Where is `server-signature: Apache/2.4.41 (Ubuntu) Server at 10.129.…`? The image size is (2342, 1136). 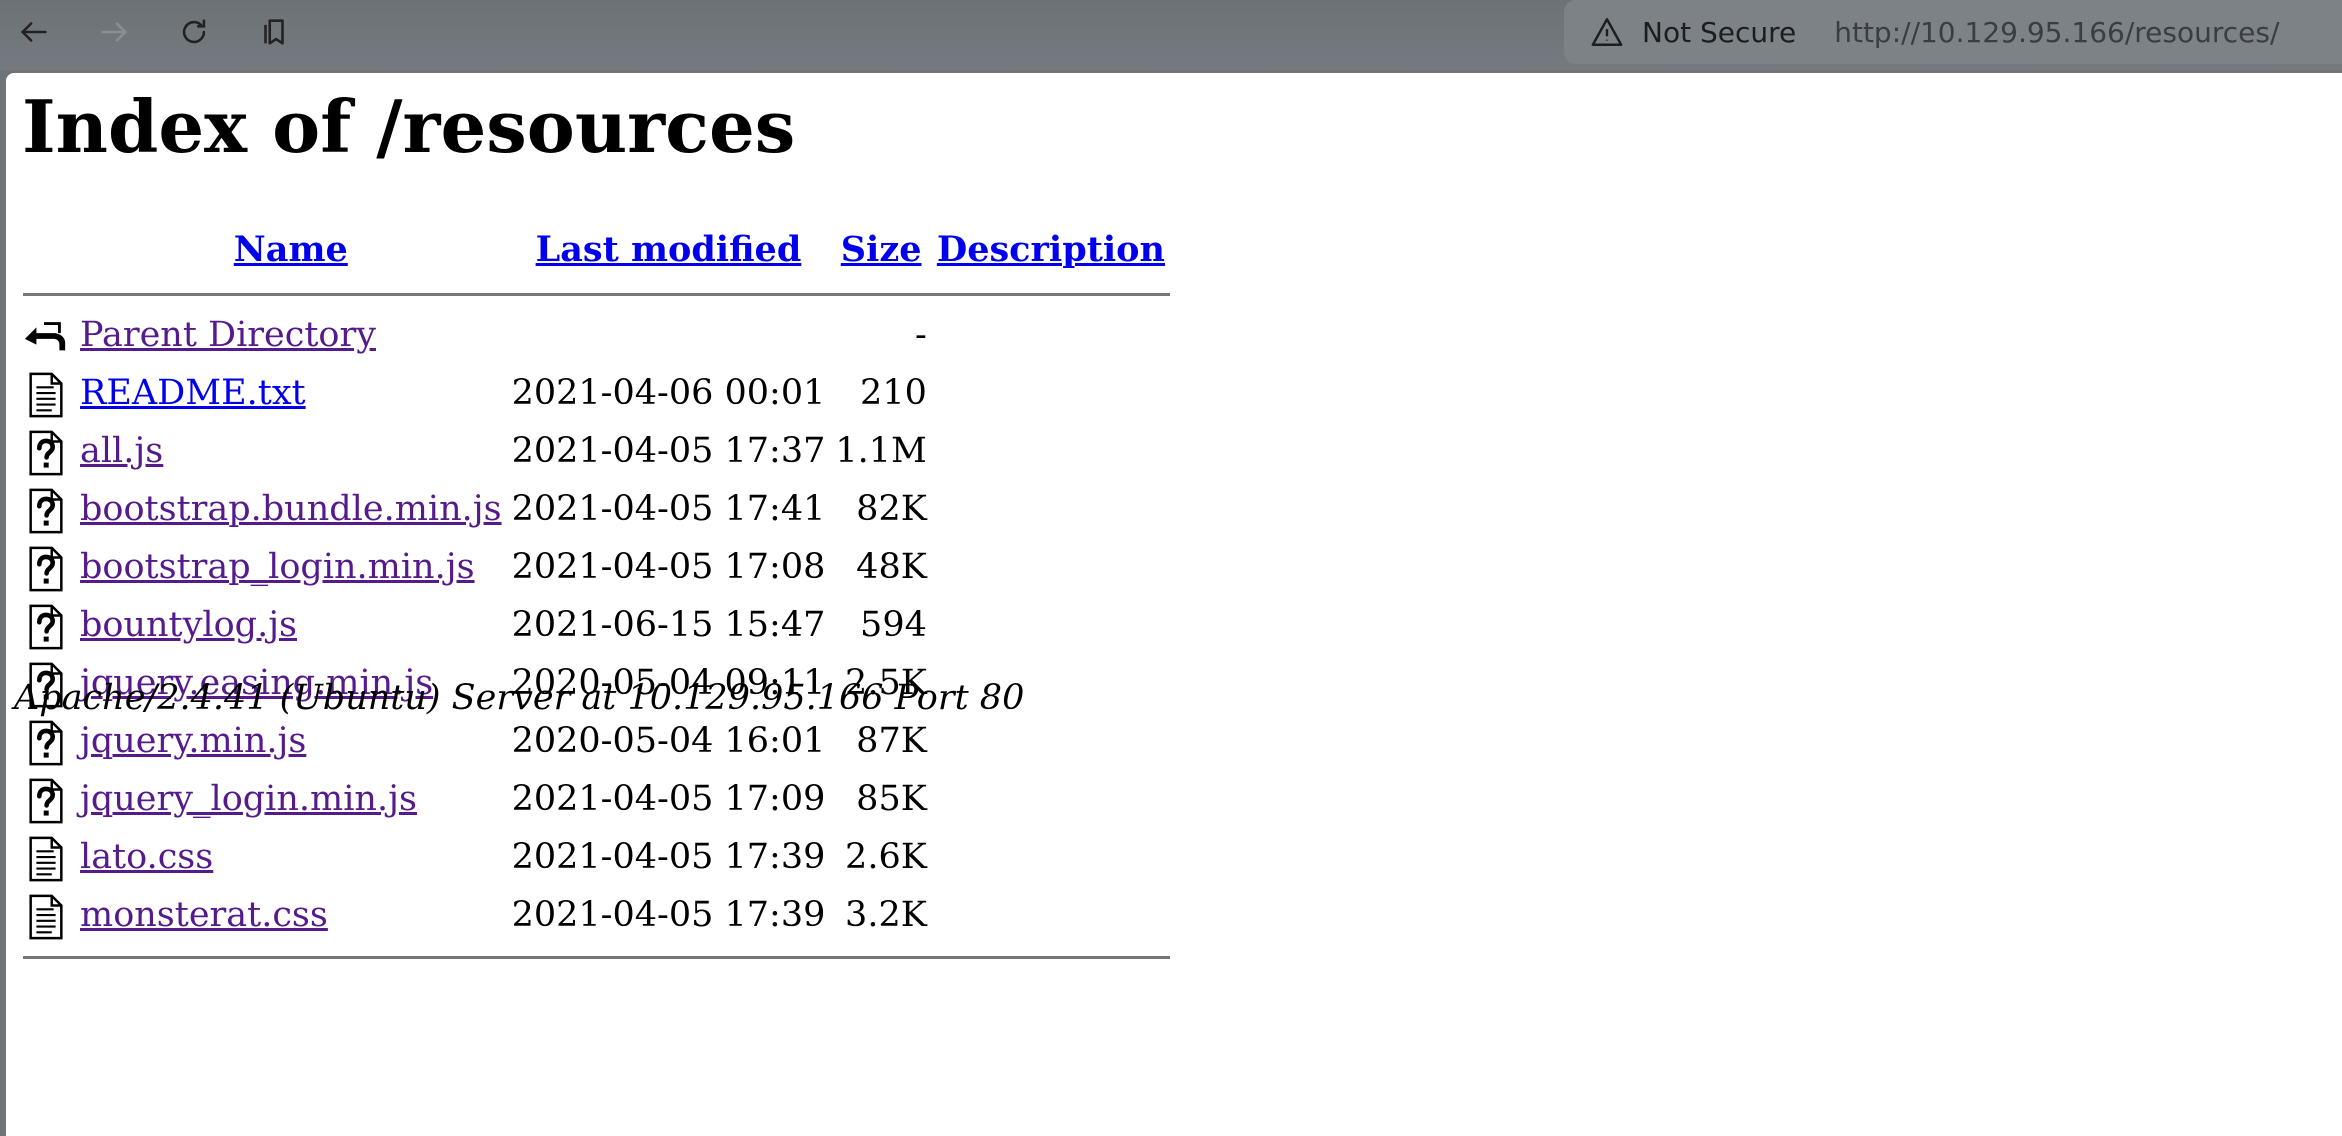 server-signature: Apache/2.4.41 (Ubuntu) Server at 10.129.… is located at coordinates (519, 698).